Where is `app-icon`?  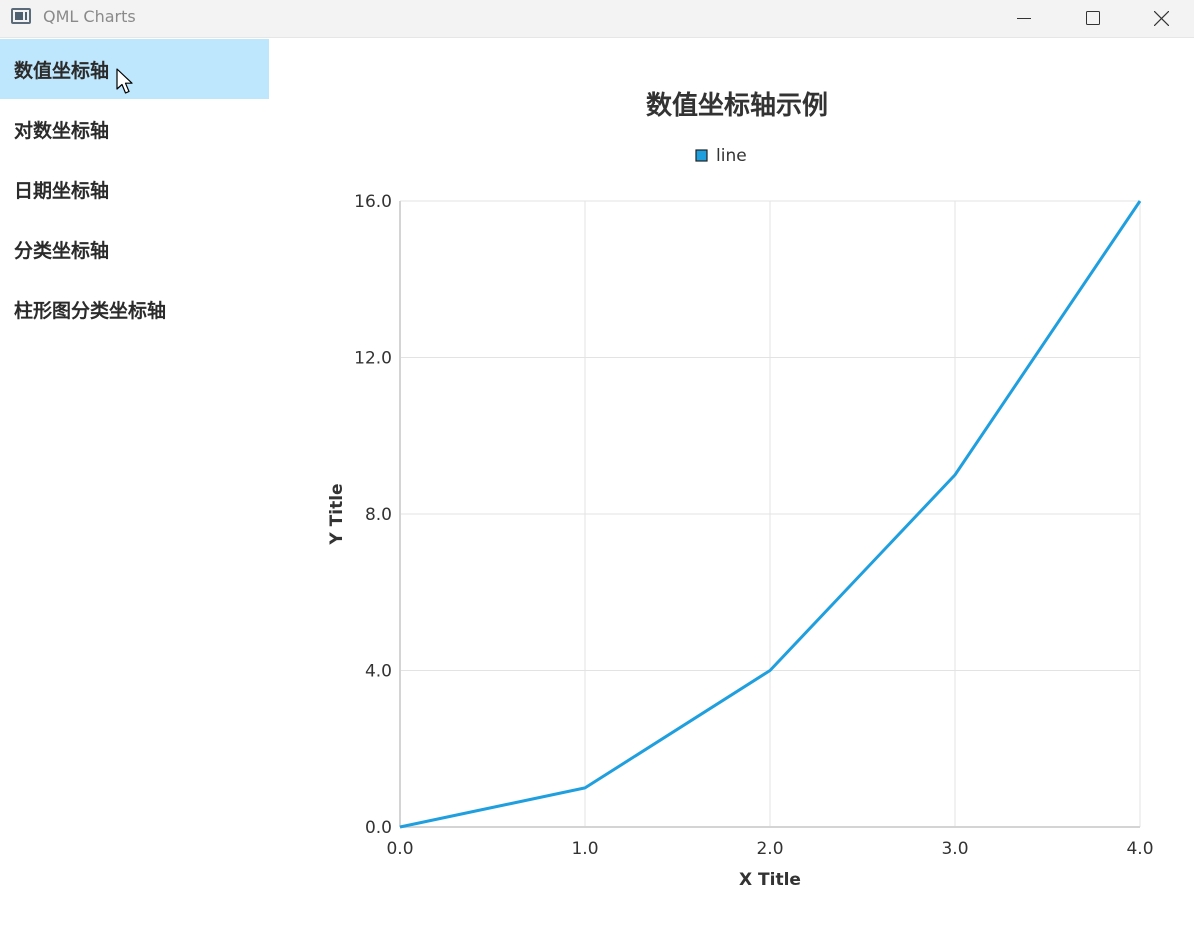
app-icon is located at coordinates (21, 16).